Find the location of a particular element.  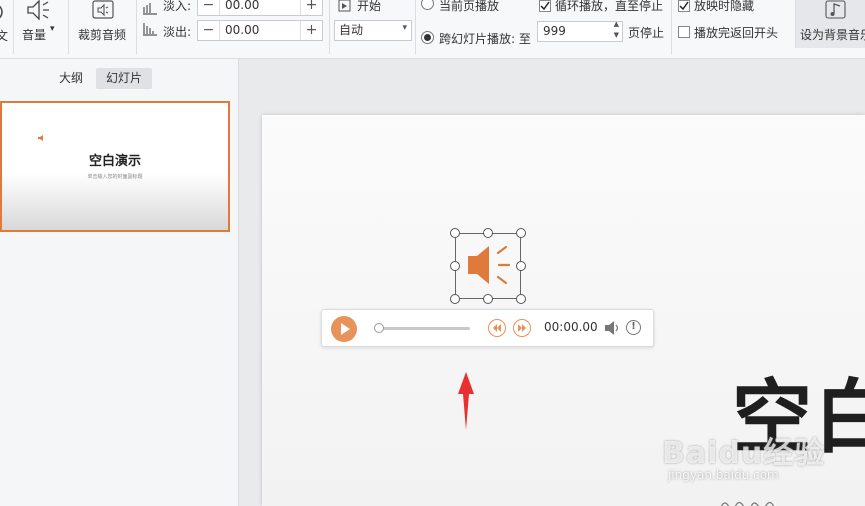

trim-audio-icon is located at coordinates (103, 12).